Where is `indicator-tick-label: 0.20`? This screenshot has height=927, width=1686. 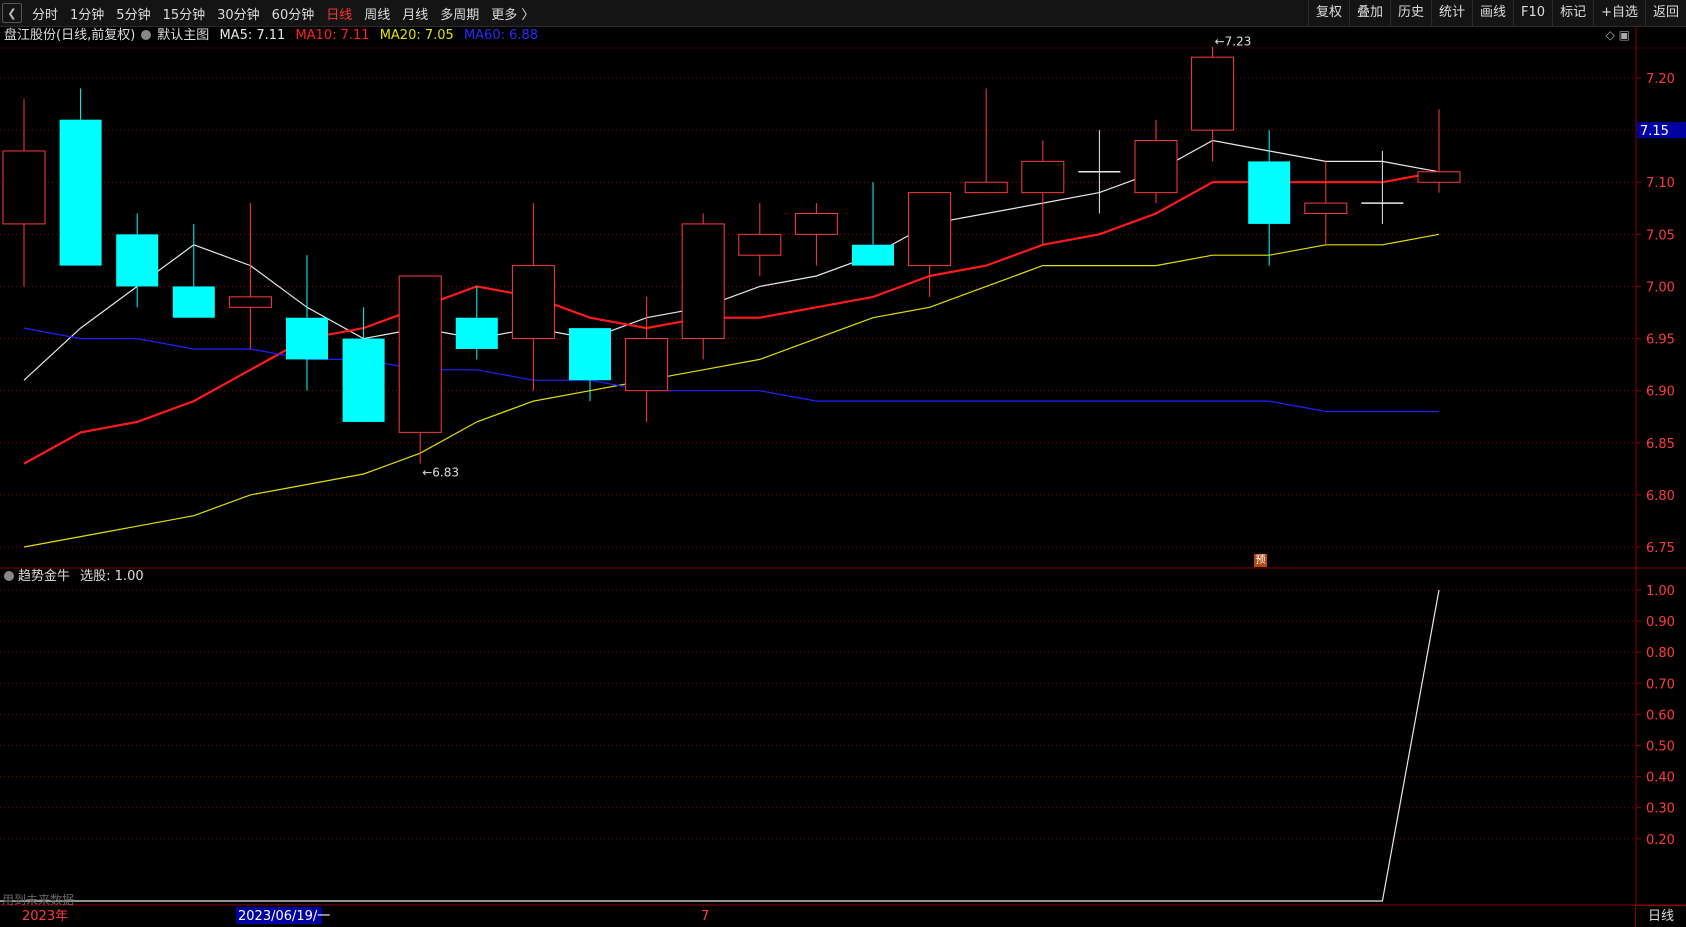 indicator-tick-label: 0.20 is located at coordinates (1660, 840).